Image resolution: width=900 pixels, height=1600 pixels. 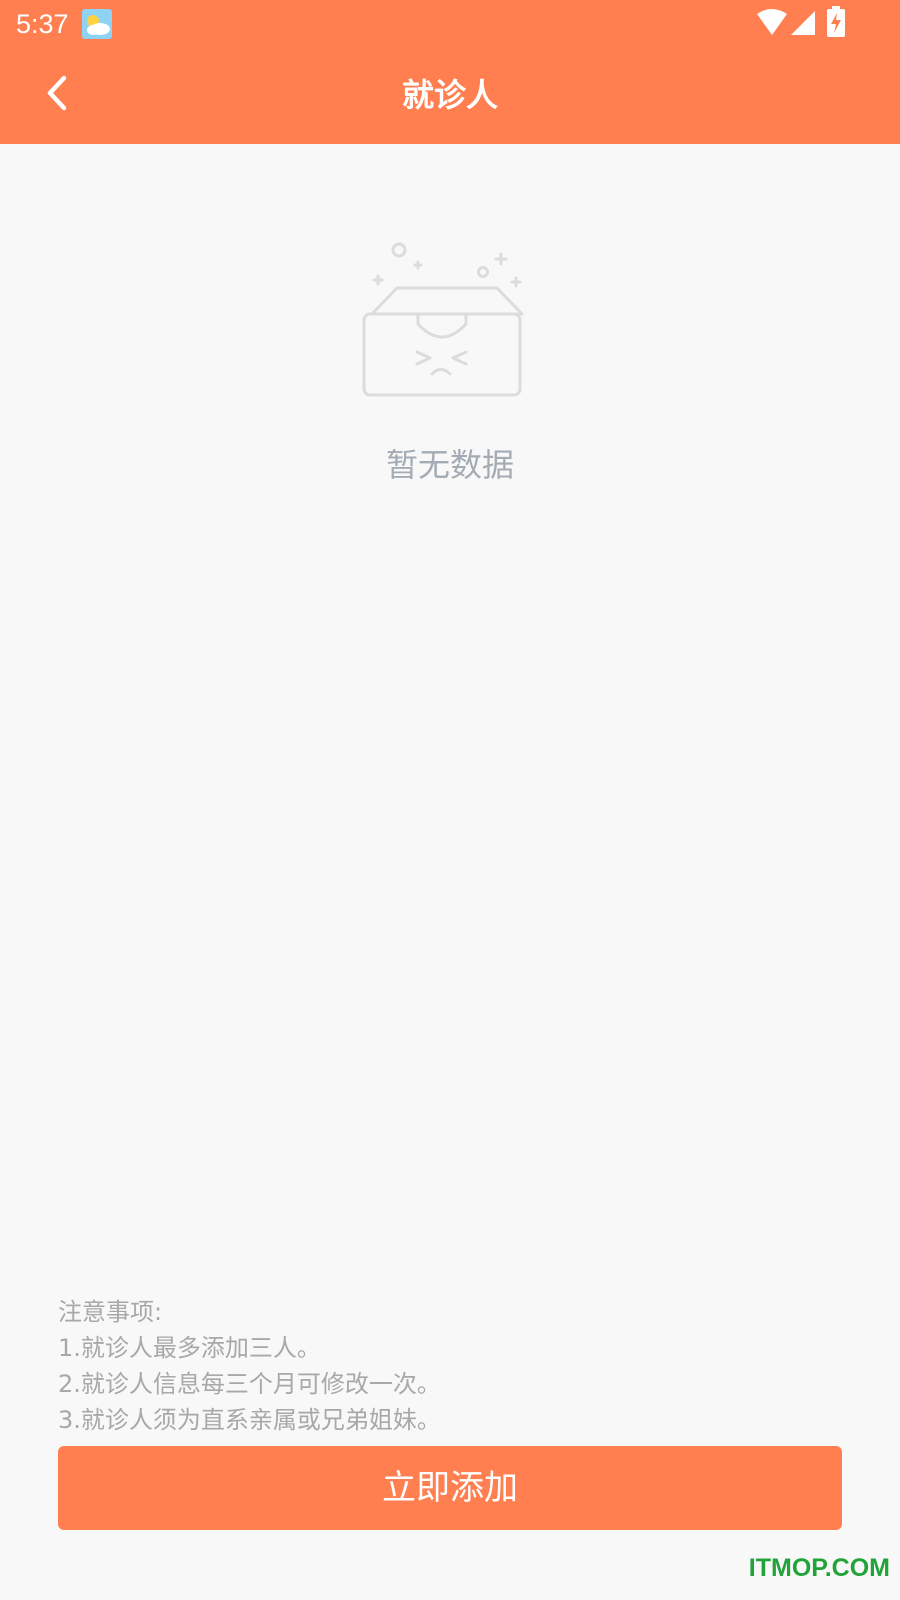 I want to click on notice-item: 1.就诊人最多添加三人。, so click(x=189, y=1348).